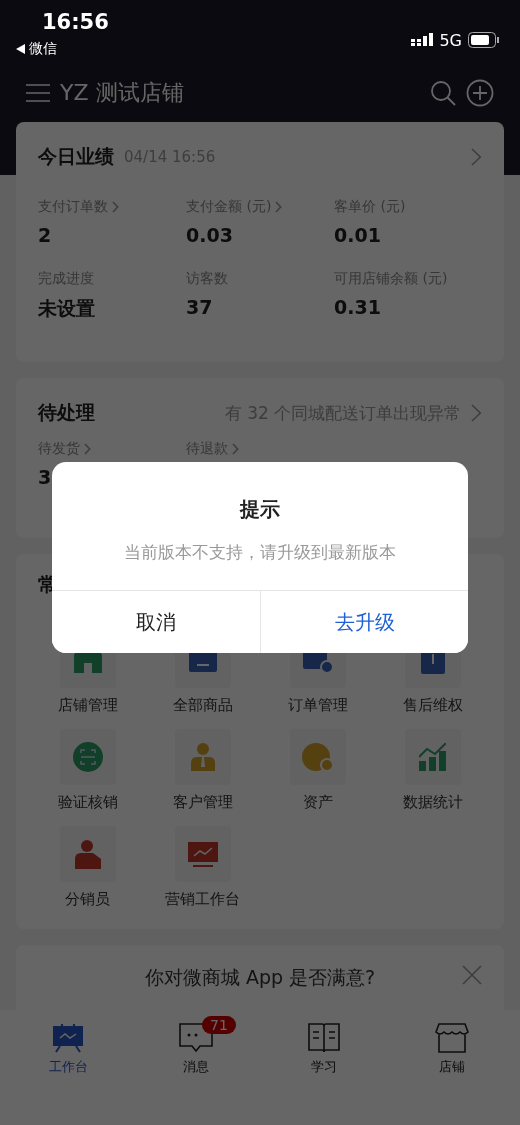 This screenshot has height=1125, width=520. Describe the element at coordinates (45, 477) in the screenshot. I see `metric-value: 3` at that location.